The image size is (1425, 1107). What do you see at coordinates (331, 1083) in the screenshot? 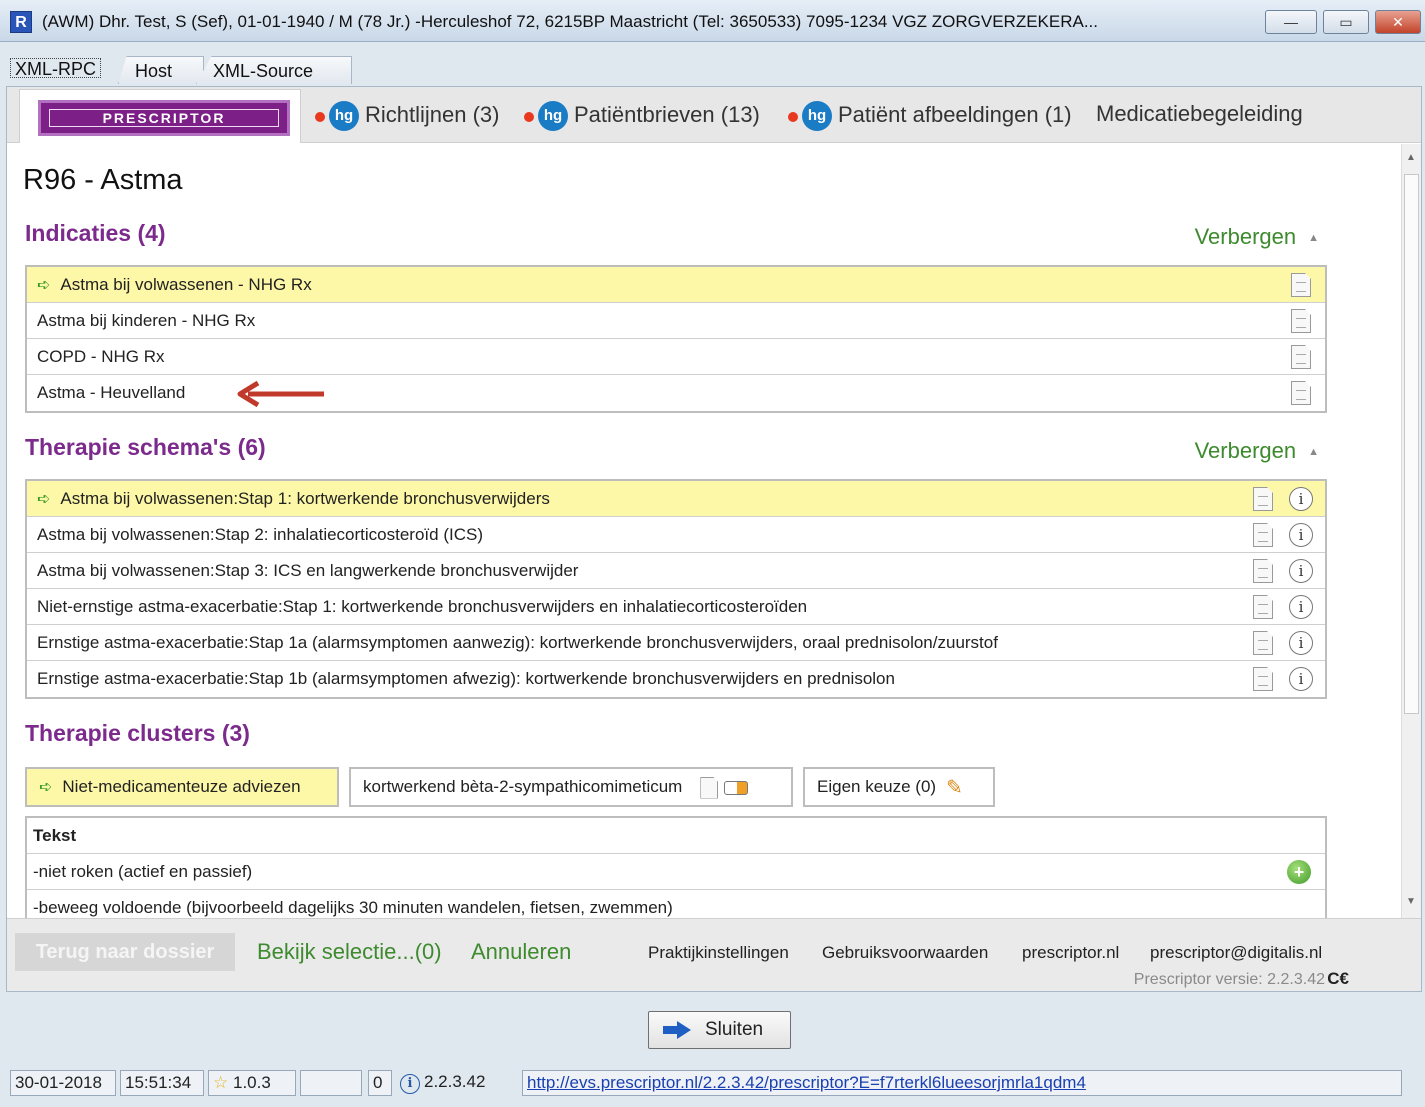
I see `status-empty-field` at bounding box center [331, 1083].